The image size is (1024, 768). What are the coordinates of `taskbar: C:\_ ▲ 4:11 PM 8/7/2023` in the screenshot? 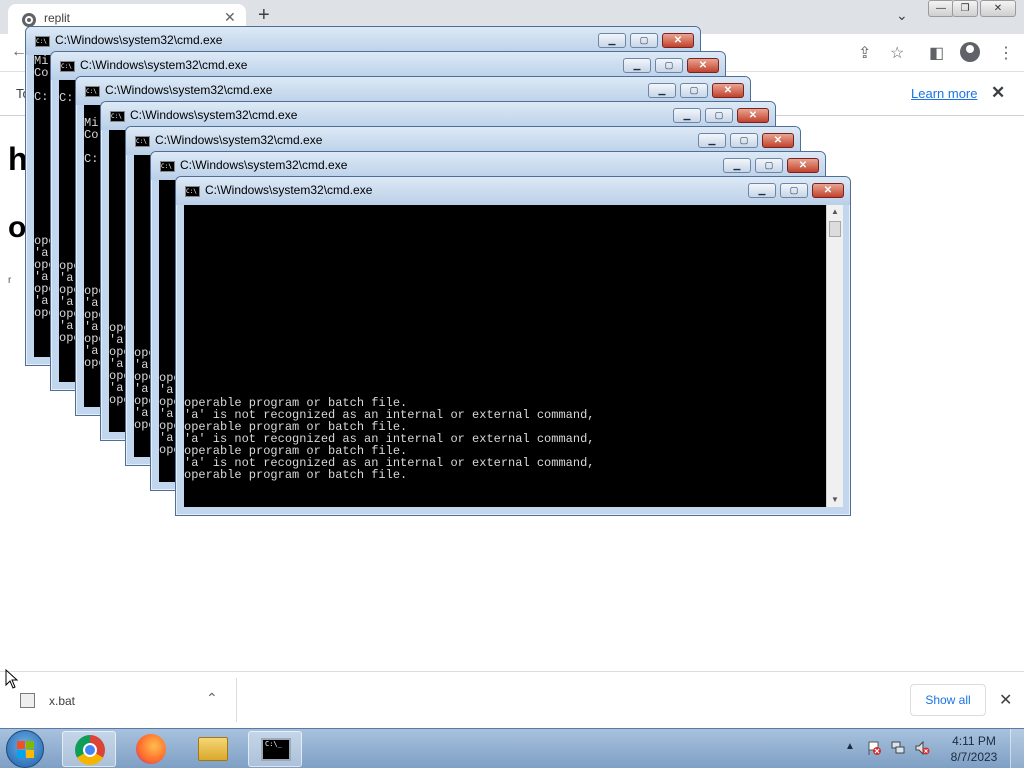 It's located at (512, 748).